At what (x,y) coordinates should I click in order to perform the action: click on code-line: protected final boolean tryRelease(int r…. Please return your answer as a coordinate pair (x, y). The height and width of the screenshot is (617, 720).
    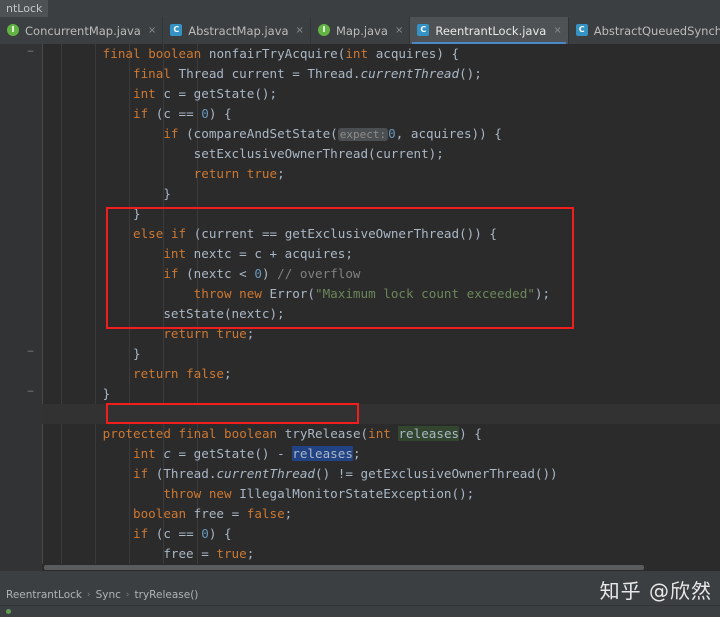
    Looking at the image, I should click on (360, 434).